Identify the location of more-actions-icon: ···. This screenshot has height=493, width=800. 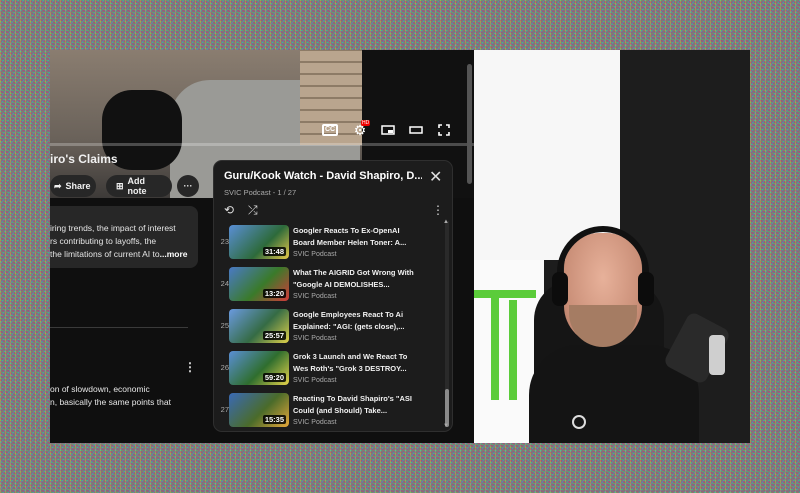
(188, 186).